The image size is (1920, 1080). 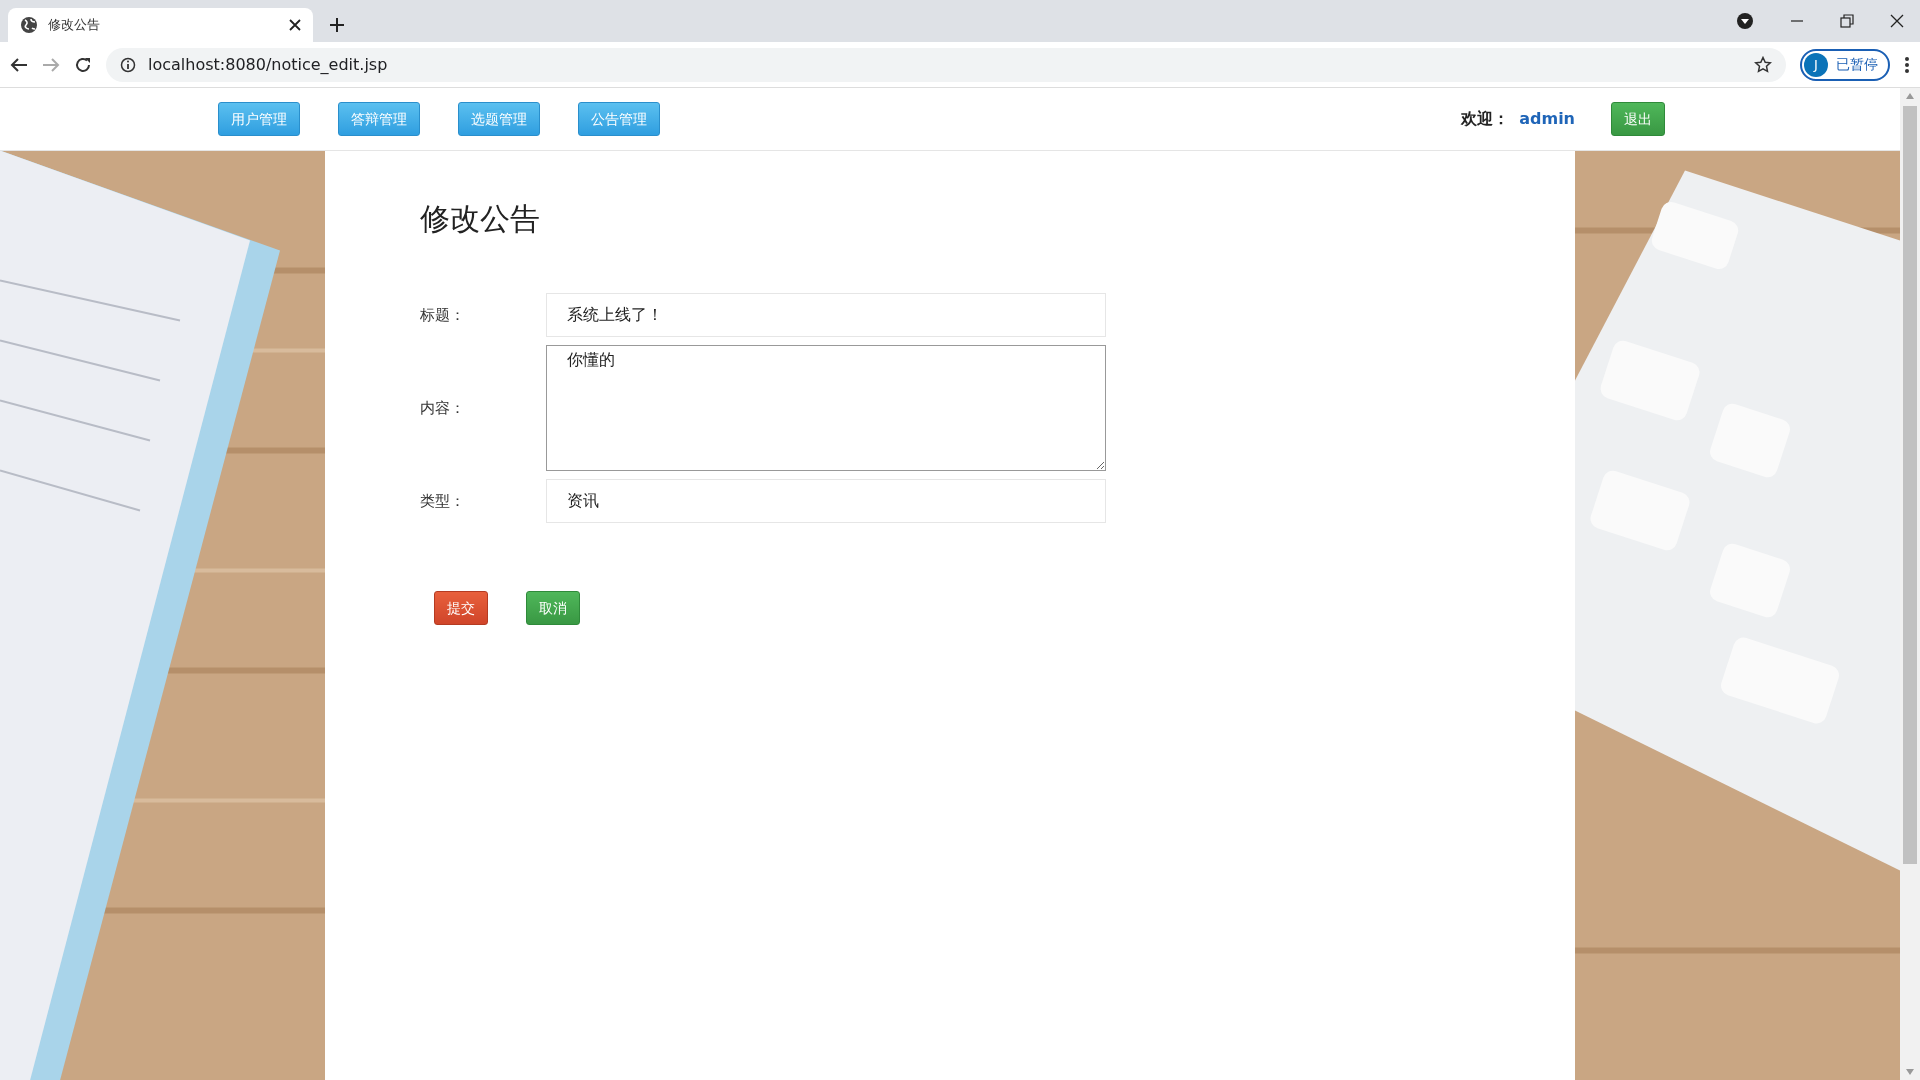 What do you see at coordinates (1638, 119) in the screenshot?
I see `logout-button: 退出` at bounding box center [1638, 119].